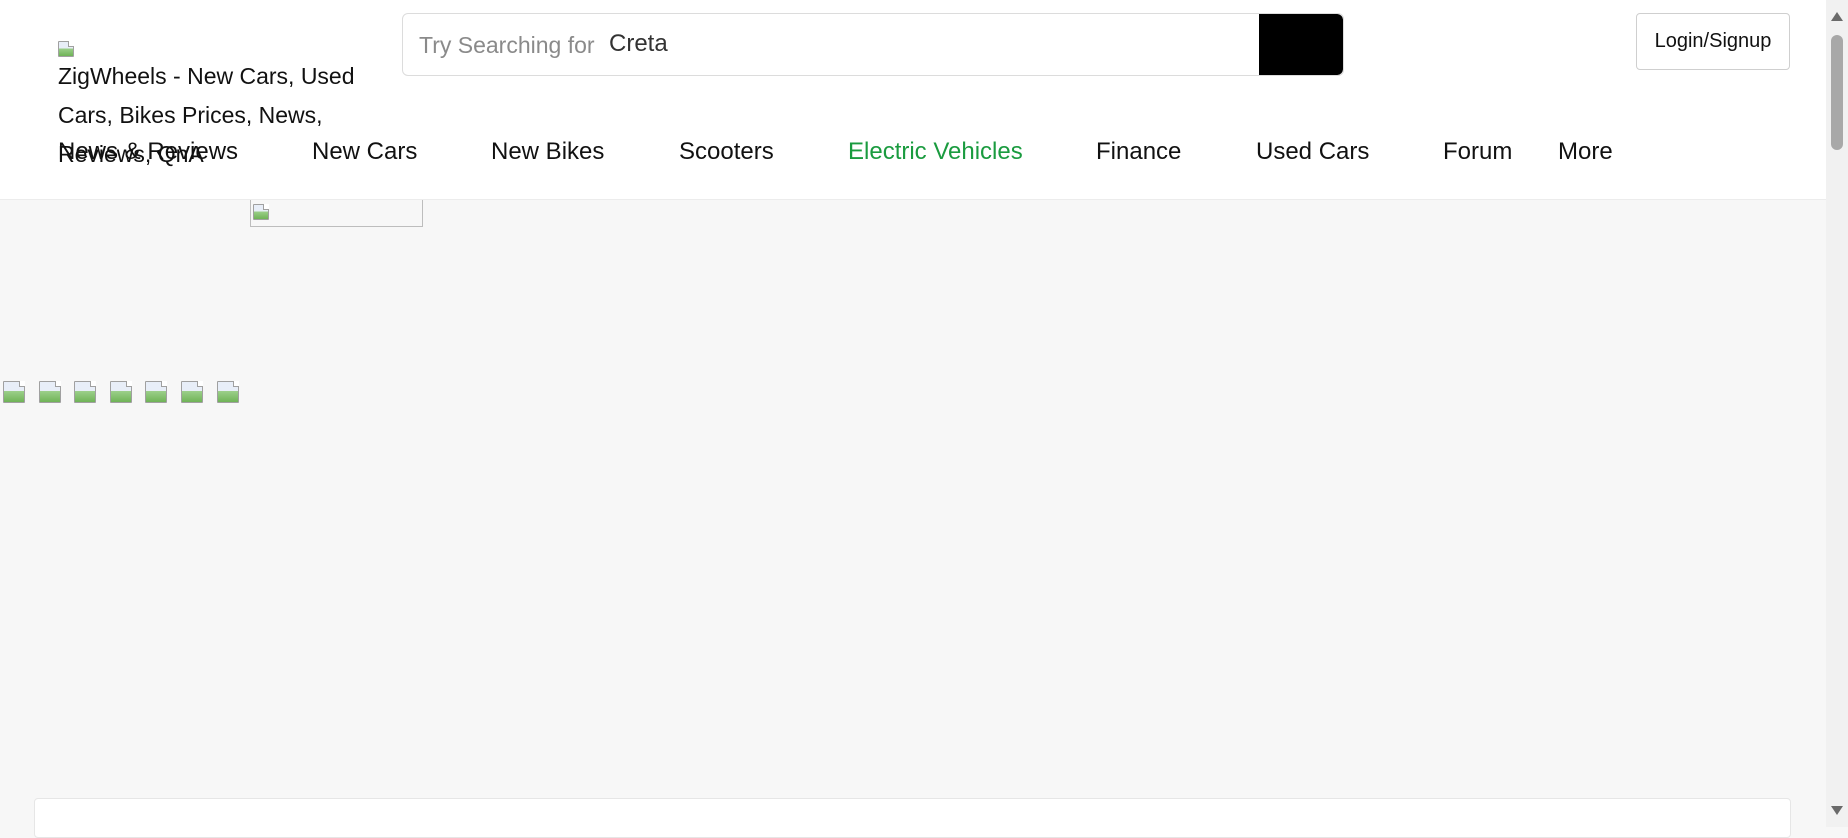 The image size is (1848, 838). Describe the element at coordinates (726, 152) in the screenshot. I see `nav-item-scooters: Scooters` at that location.